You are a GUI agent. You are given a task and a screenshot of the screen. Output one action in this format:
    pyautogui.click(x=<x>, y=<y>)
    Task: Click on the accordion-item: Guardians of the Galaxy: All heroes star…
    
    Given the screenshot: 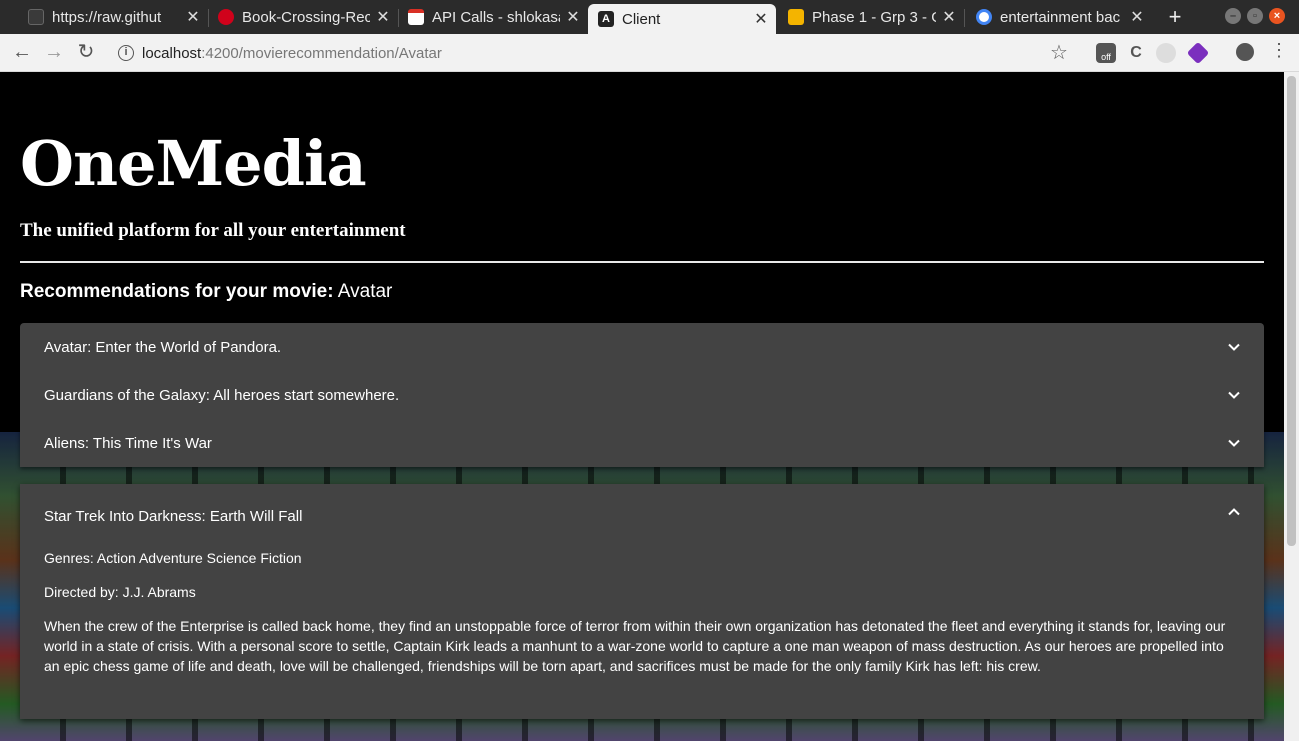 What is the action you would take?
    pyautogui.click(x=642, y=395)
    